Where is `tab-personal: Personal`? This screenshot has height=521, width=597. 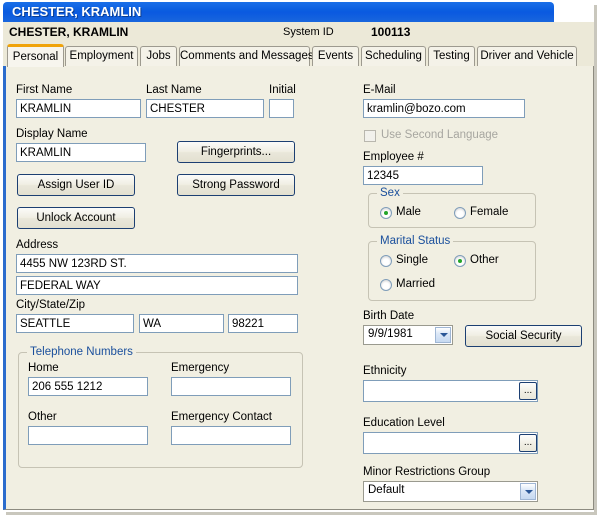 tab-personal: Personal is located at coordinates (35, 55).